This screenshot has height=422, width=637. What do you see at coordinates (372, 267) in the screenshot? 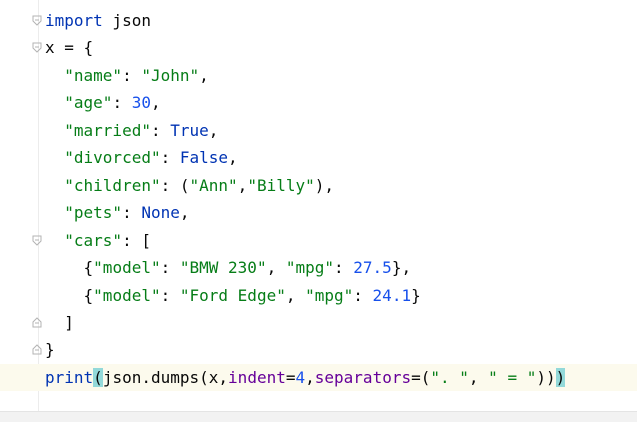
I see `dict-value: 27.5` at bounding box center [372, 267].